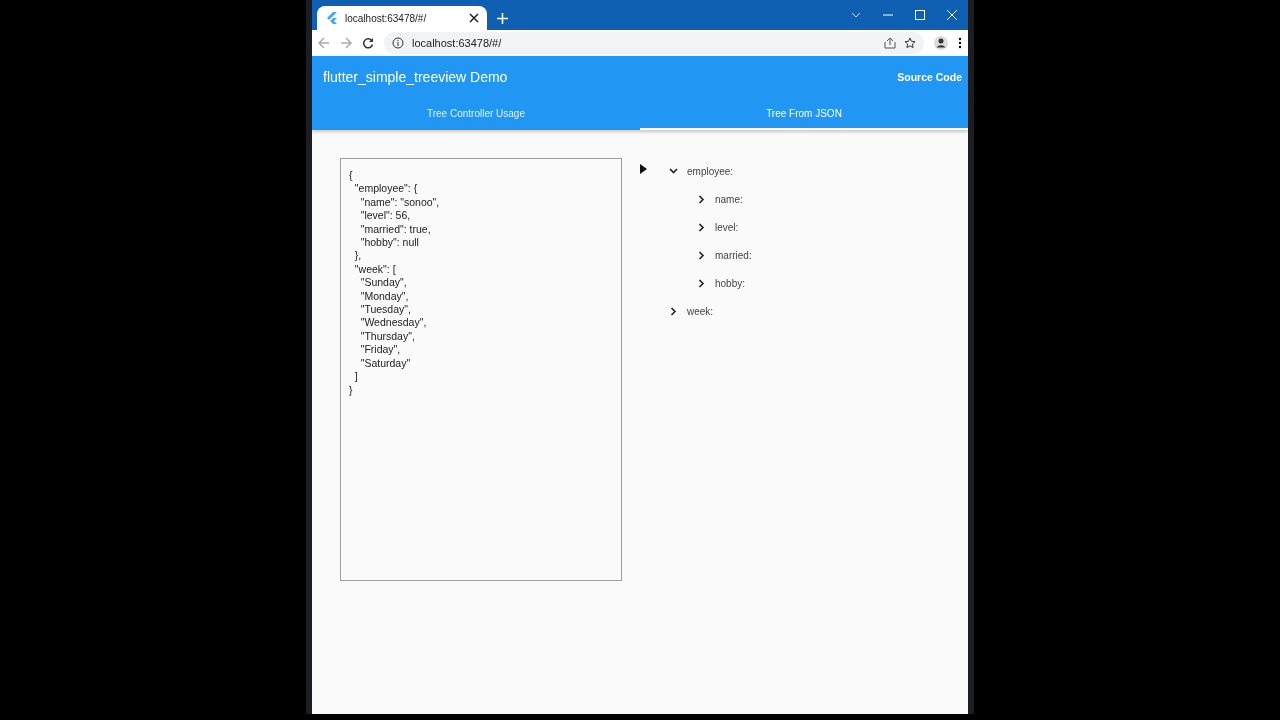 The width and height of the screenshot is (1280, 720). I want to click on share-icon, so click(890, 43).